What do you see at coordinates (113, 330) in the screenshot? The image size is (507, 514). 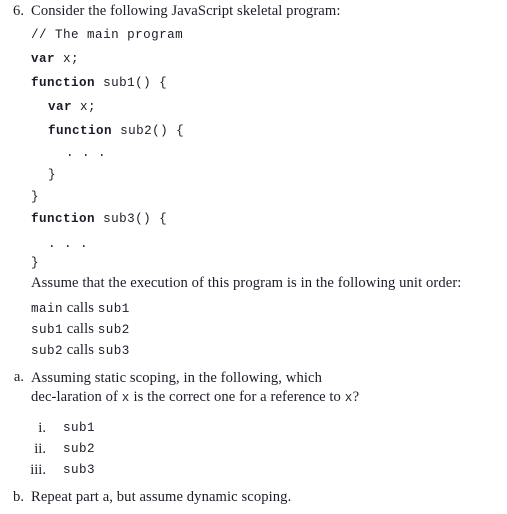 I see `unit-callee: sub2` at bounding box center [113, 330].